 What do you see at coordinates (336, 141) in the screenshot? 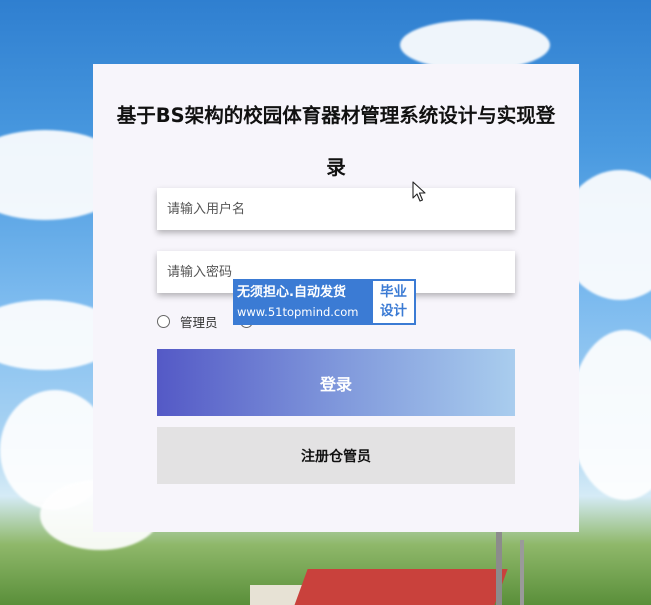
I see `page-title: 基于BS架构的校园体育器材管理系统设计与实现登录` at bounding box center [336, 141].